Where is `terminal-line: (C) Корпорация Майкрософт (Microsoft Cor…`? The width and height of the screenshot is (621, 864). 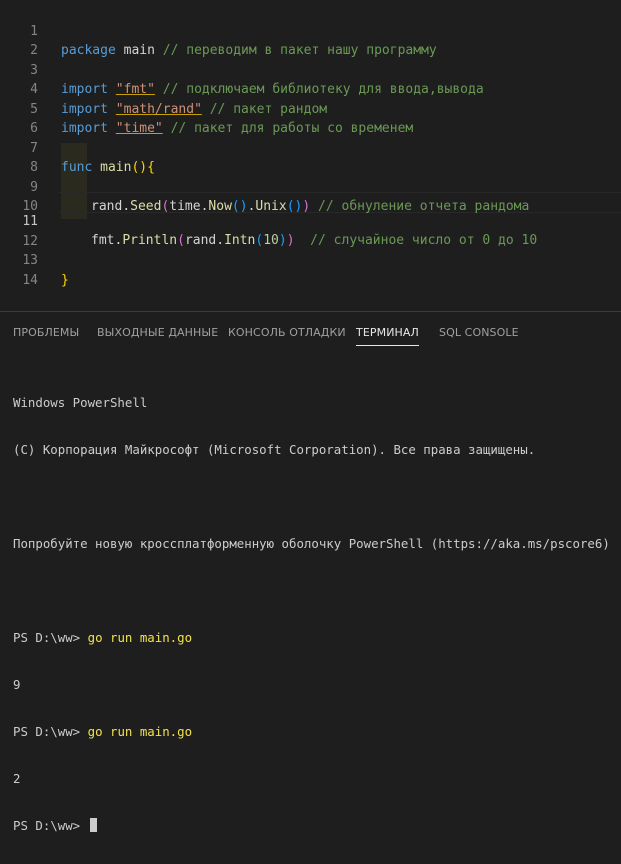
terminal-line: (C) Корпорация Майкрософт (Microsoft Cor… is located at coordinates (274, 449).